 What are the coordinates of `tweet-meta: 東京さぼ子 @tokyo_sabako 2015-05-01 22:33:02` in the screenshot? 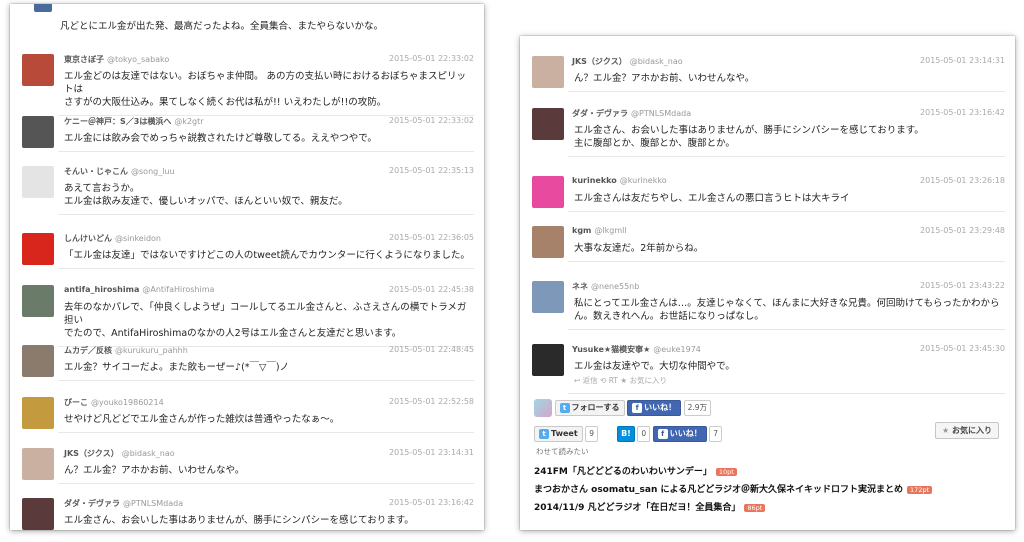 It's located at (269, 60).